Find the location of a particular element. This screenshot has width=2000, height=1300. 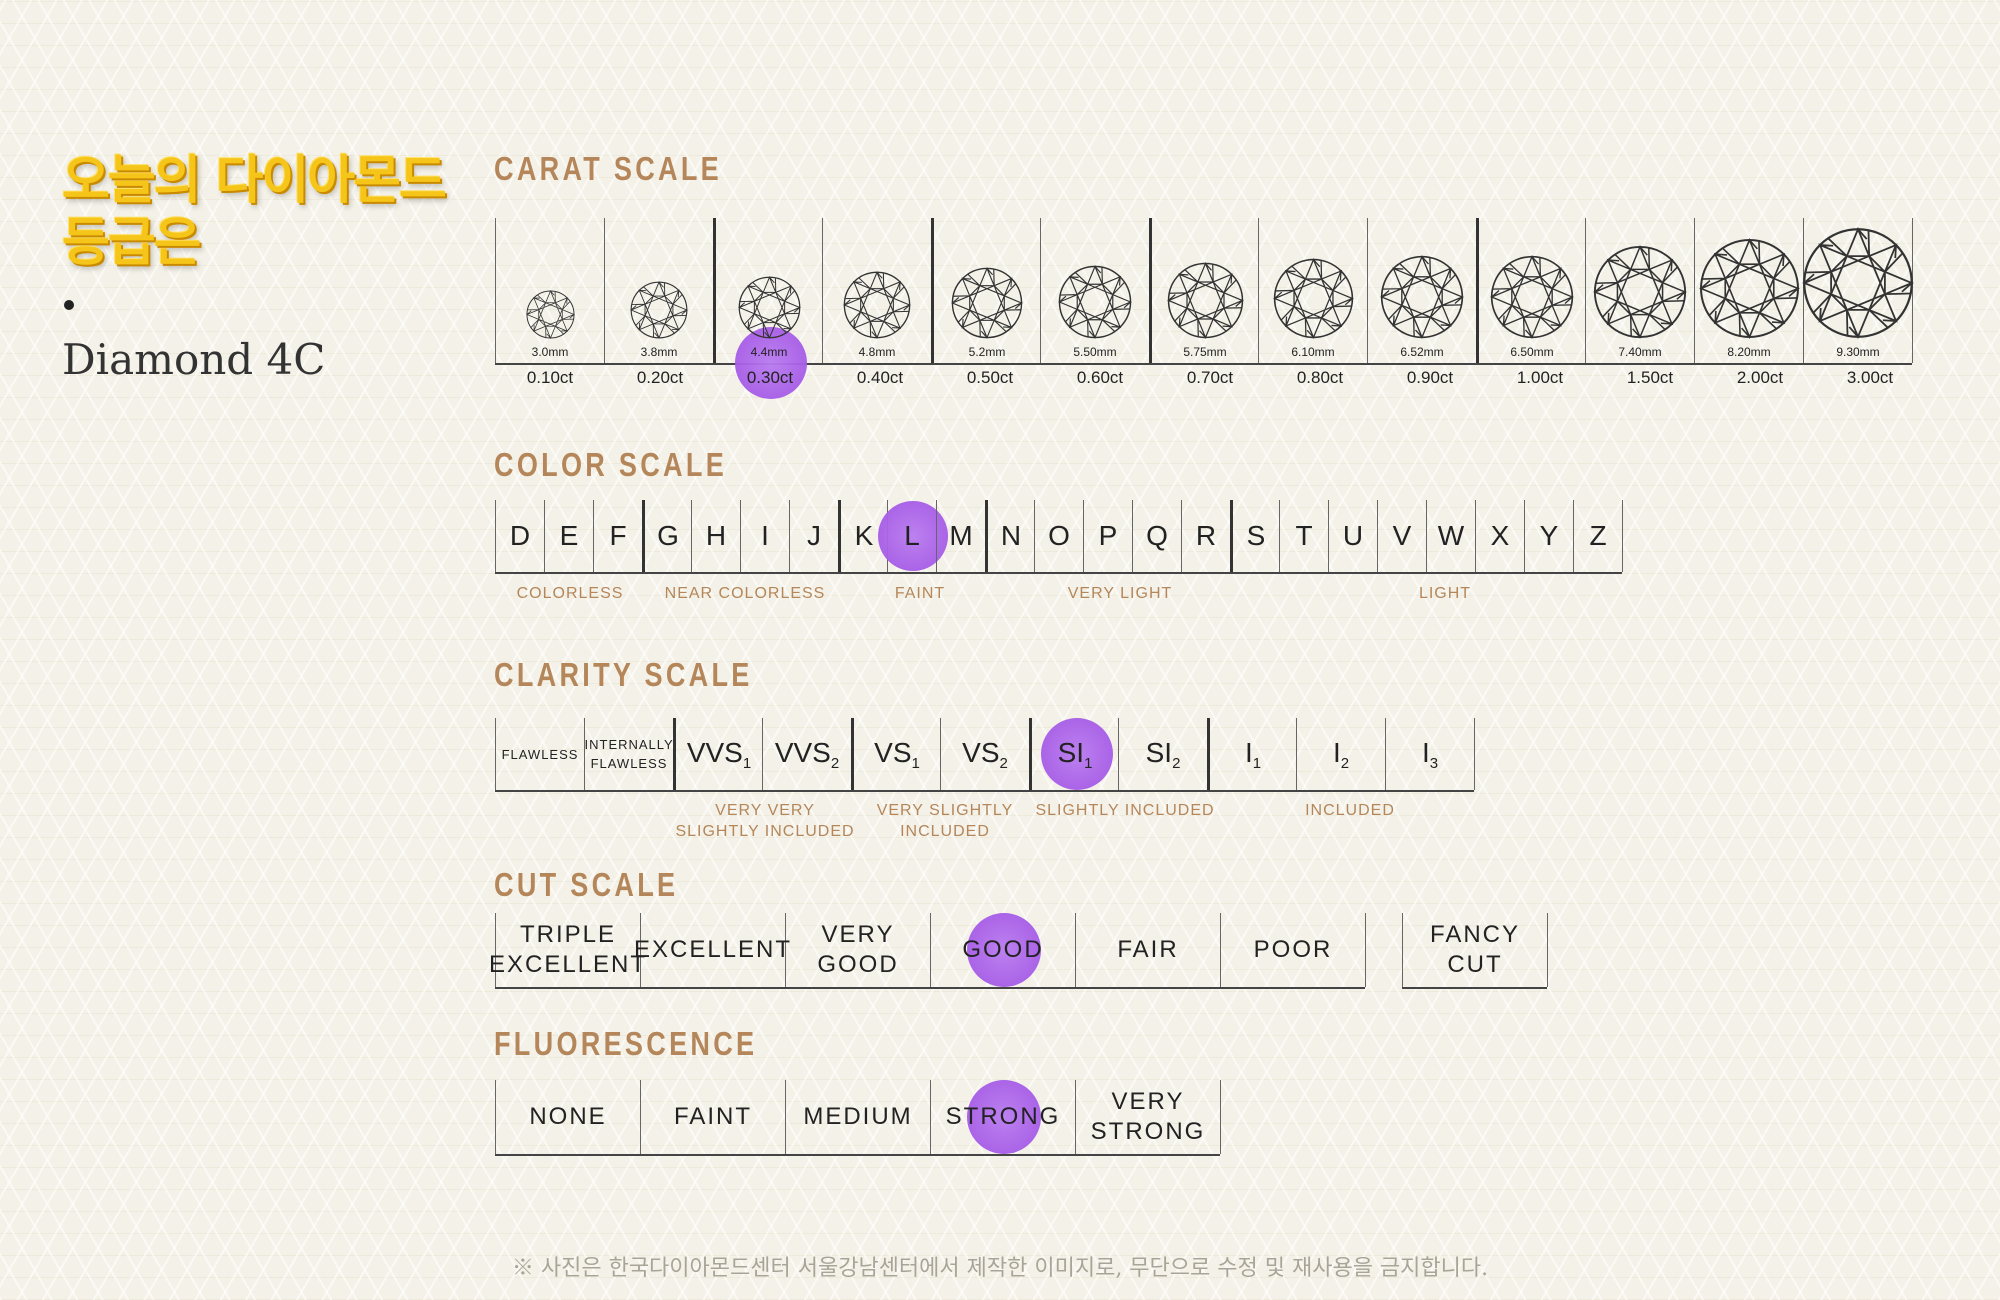

color-grade-label: Q is located at coordinates (1157, 535).